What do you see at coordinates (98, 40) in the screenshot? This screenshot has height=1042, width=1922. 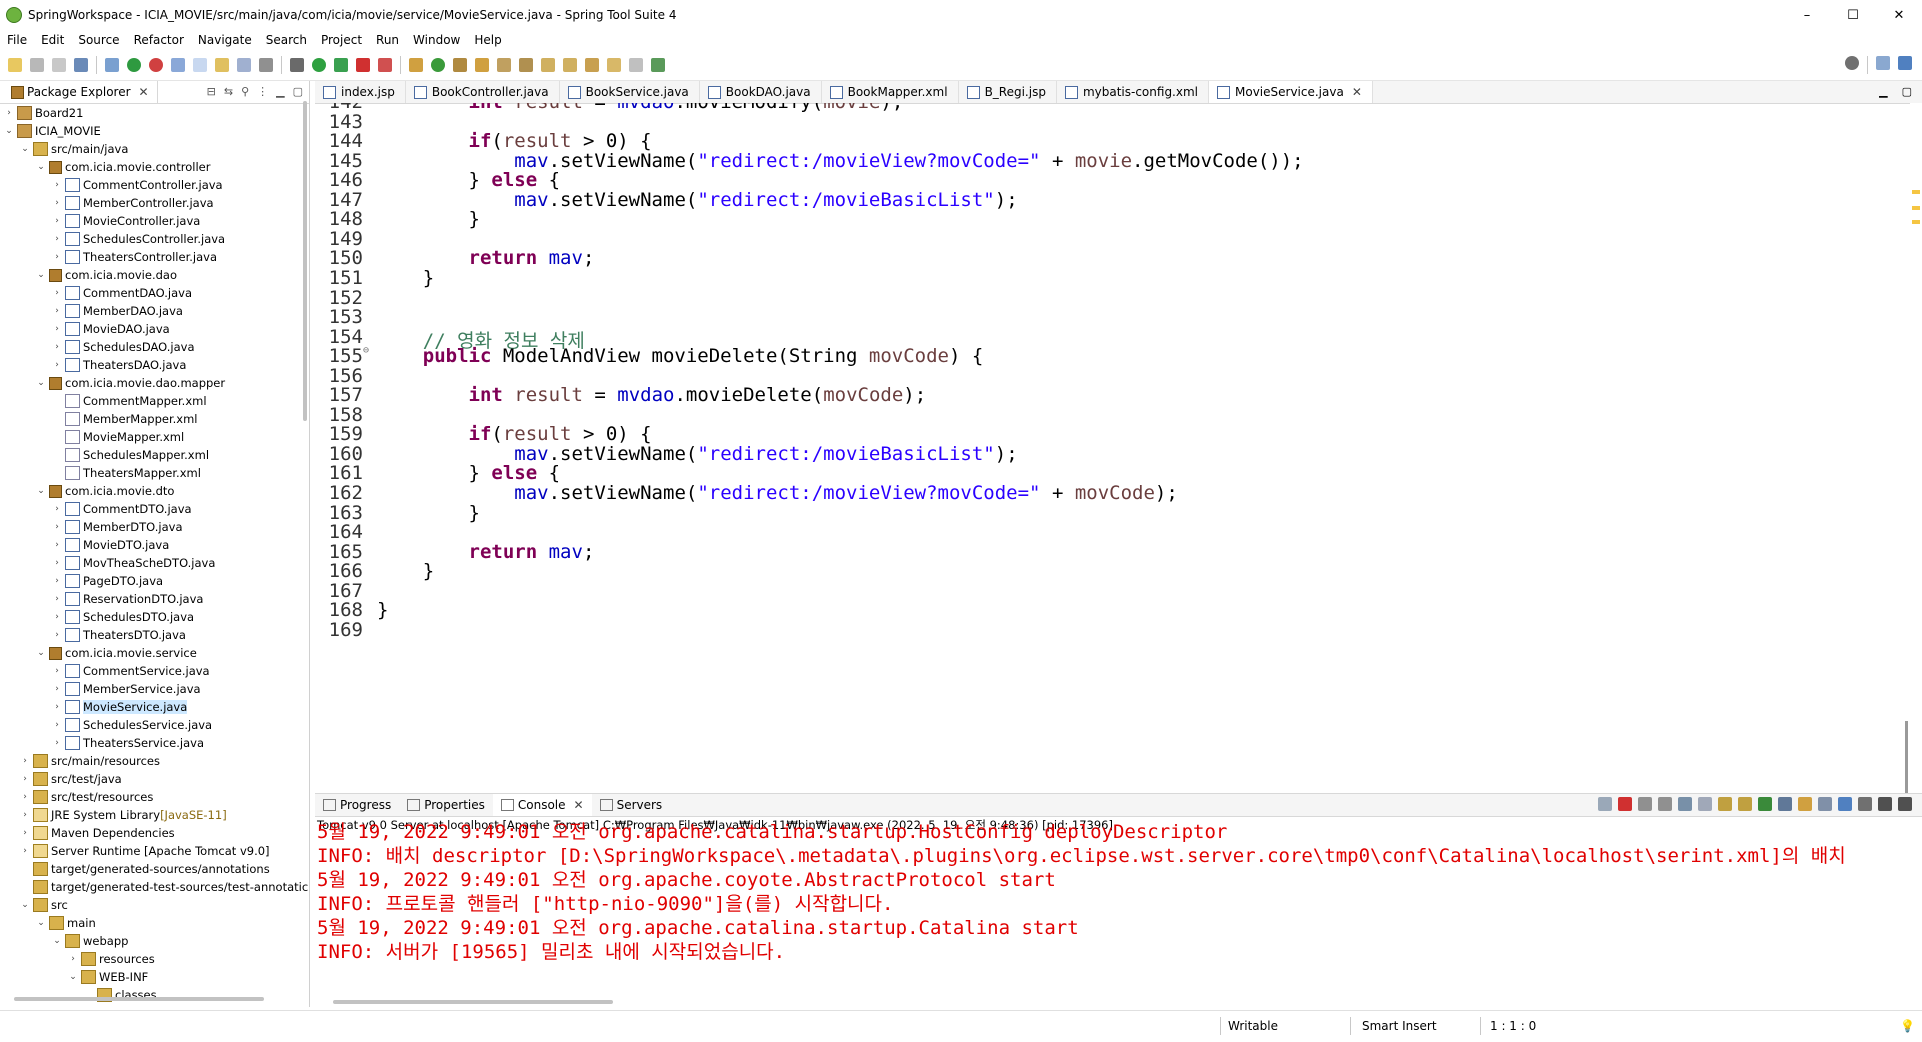 I see `menu-source: Source` at bounding box center [98, 40].